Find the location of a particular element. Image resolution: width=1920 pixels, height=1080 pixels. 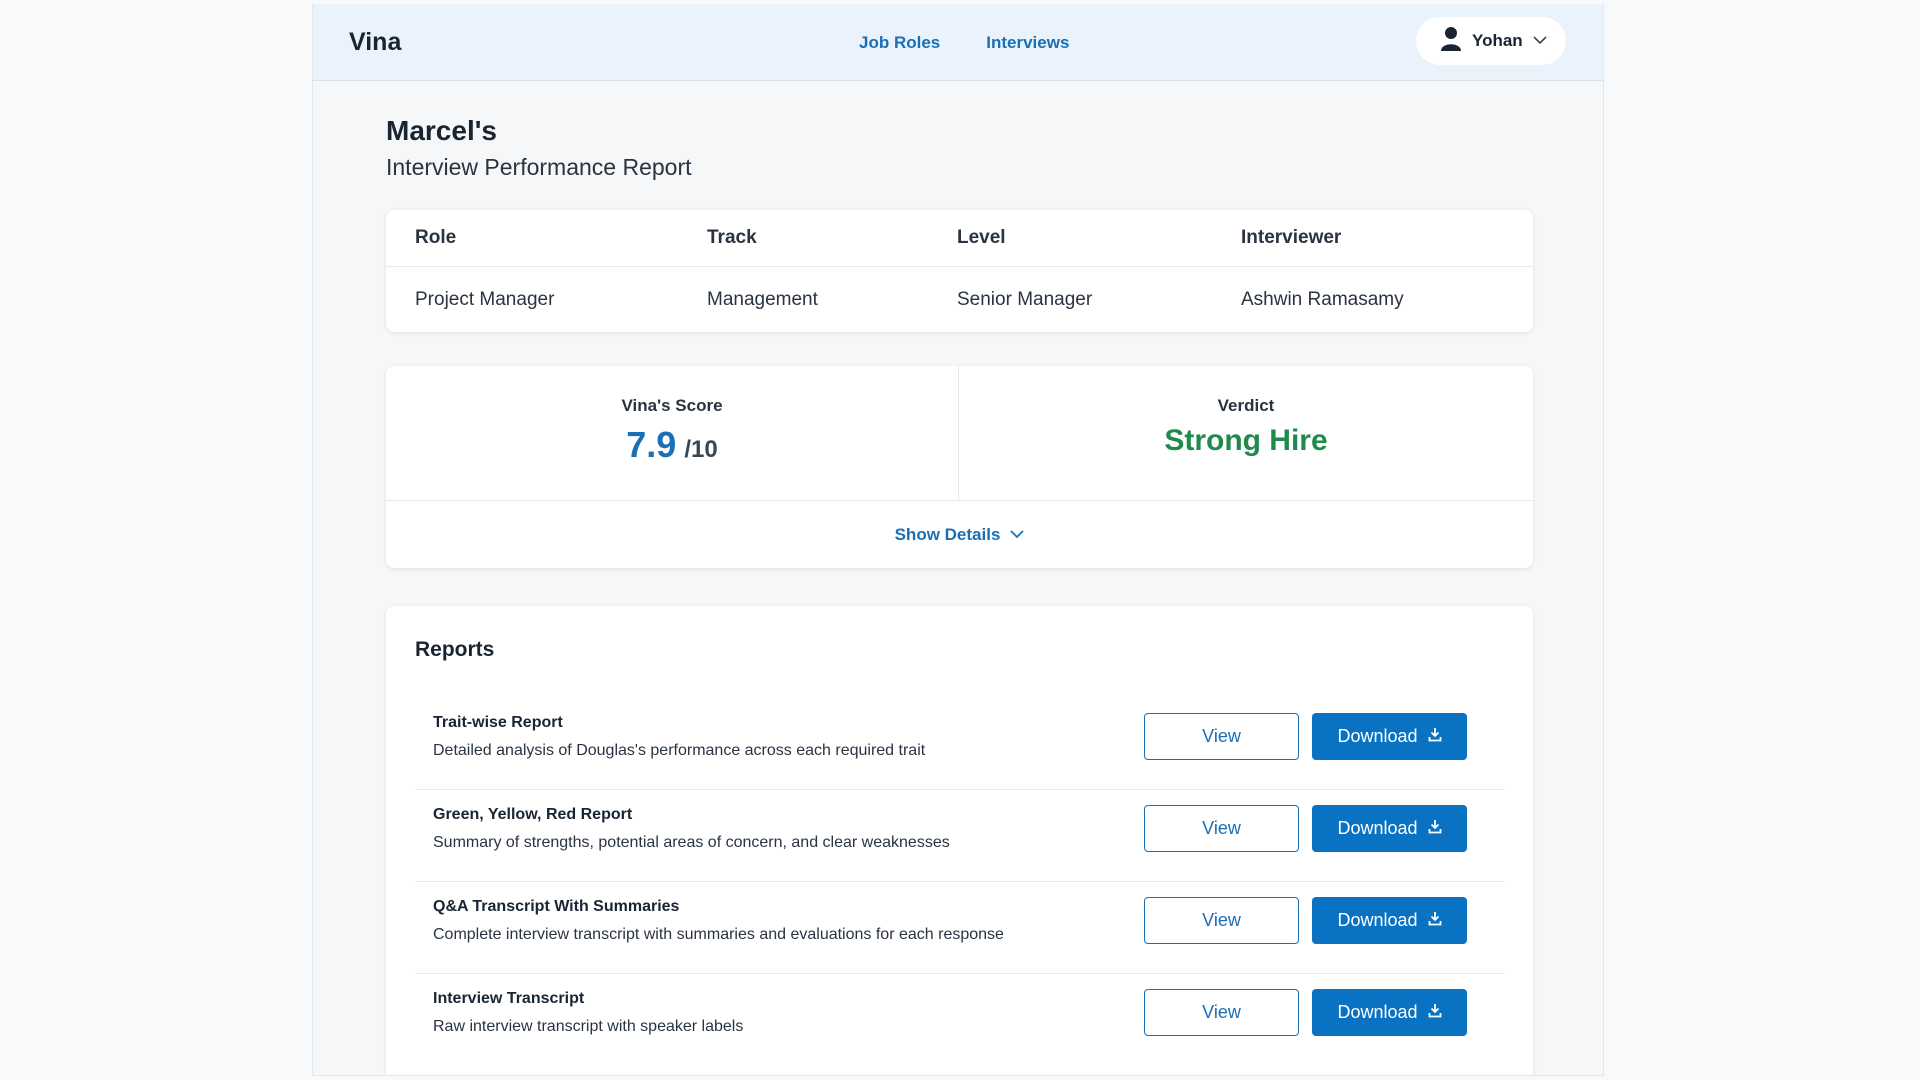

verdict-section: Verdict Strong Hire is located at coordinates (1246, 433).